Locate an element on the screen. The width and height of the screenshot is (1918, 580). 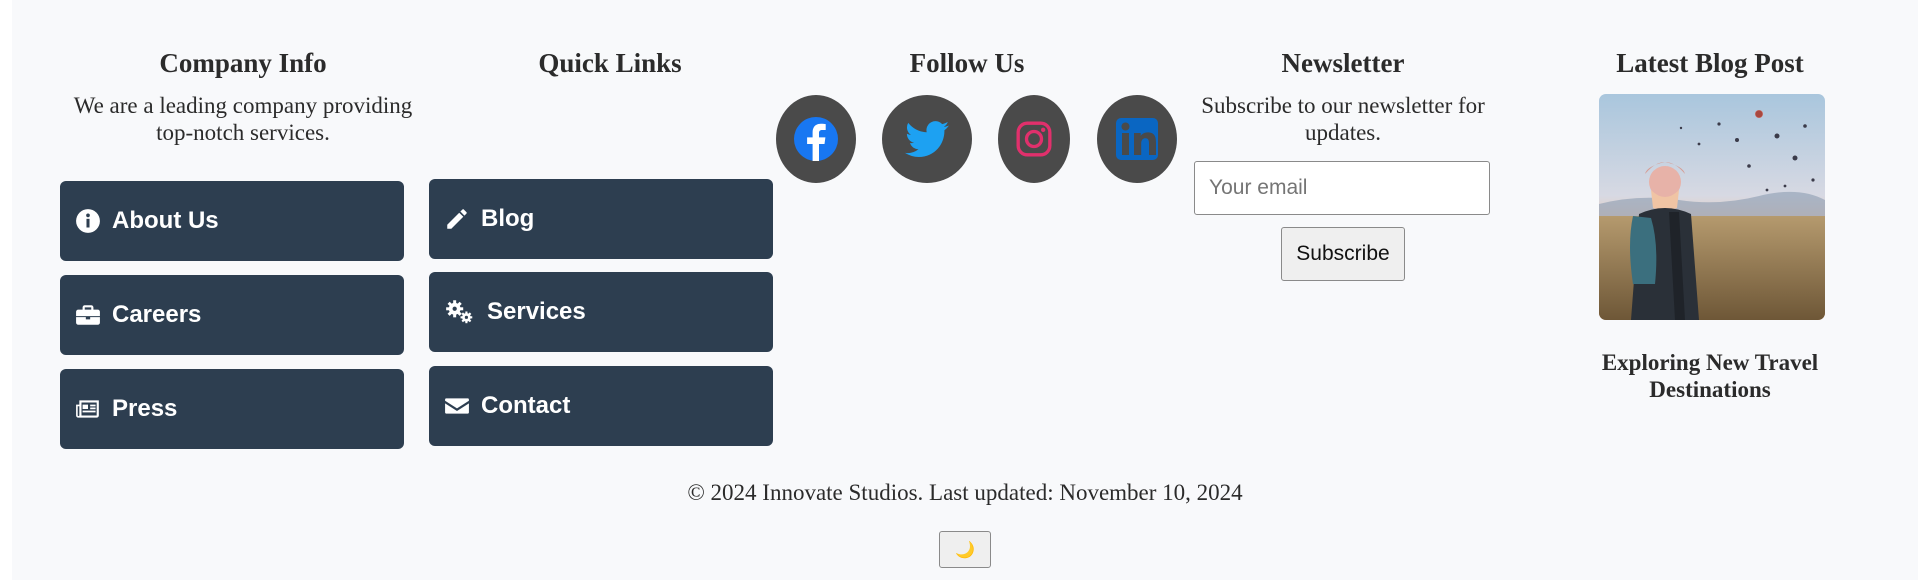
company-info-heading: Company Info is located at coordinates (243, 63).